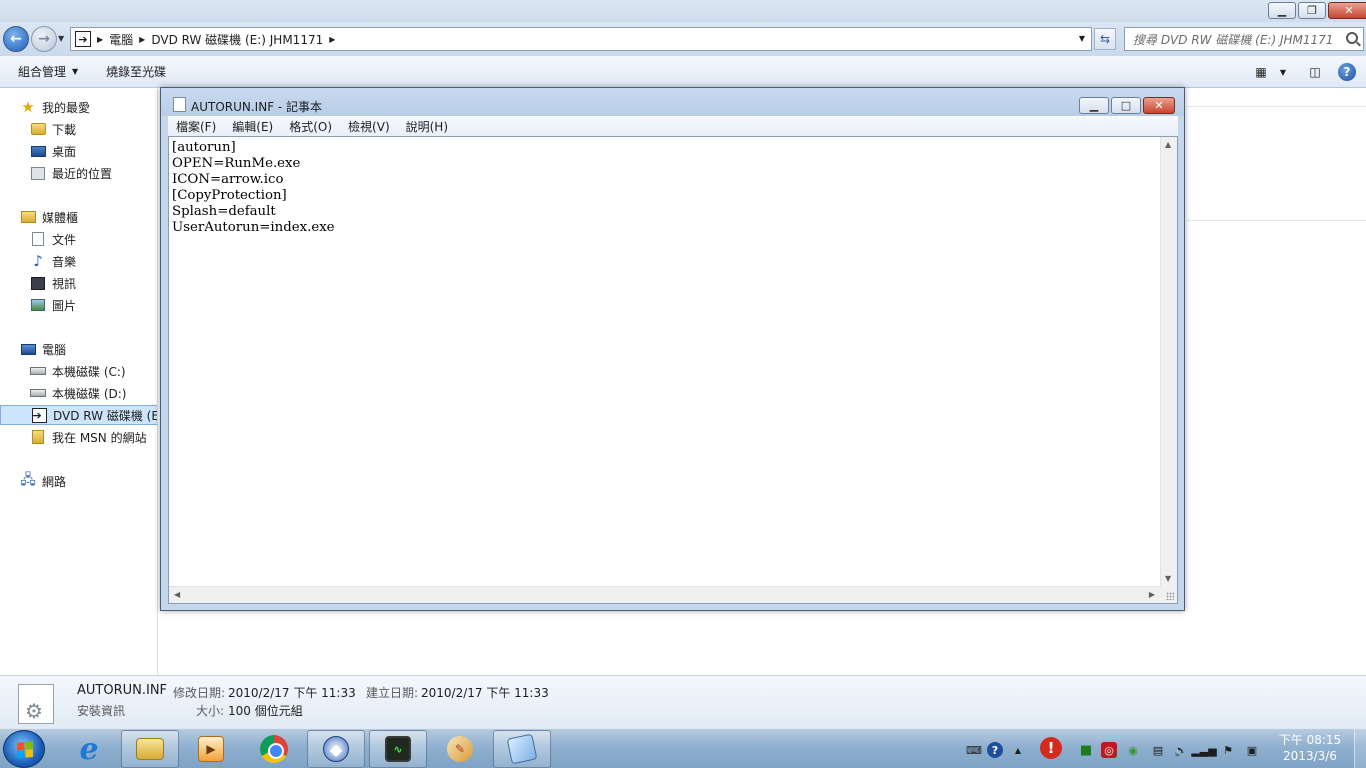 The width and height of the screenshot is (1366, 768). What do you see at coordinates (1168, 361) in the screenshot?
I see `vertical-scrollbar: ▲ ▼` at bounding box center [1168, 361].